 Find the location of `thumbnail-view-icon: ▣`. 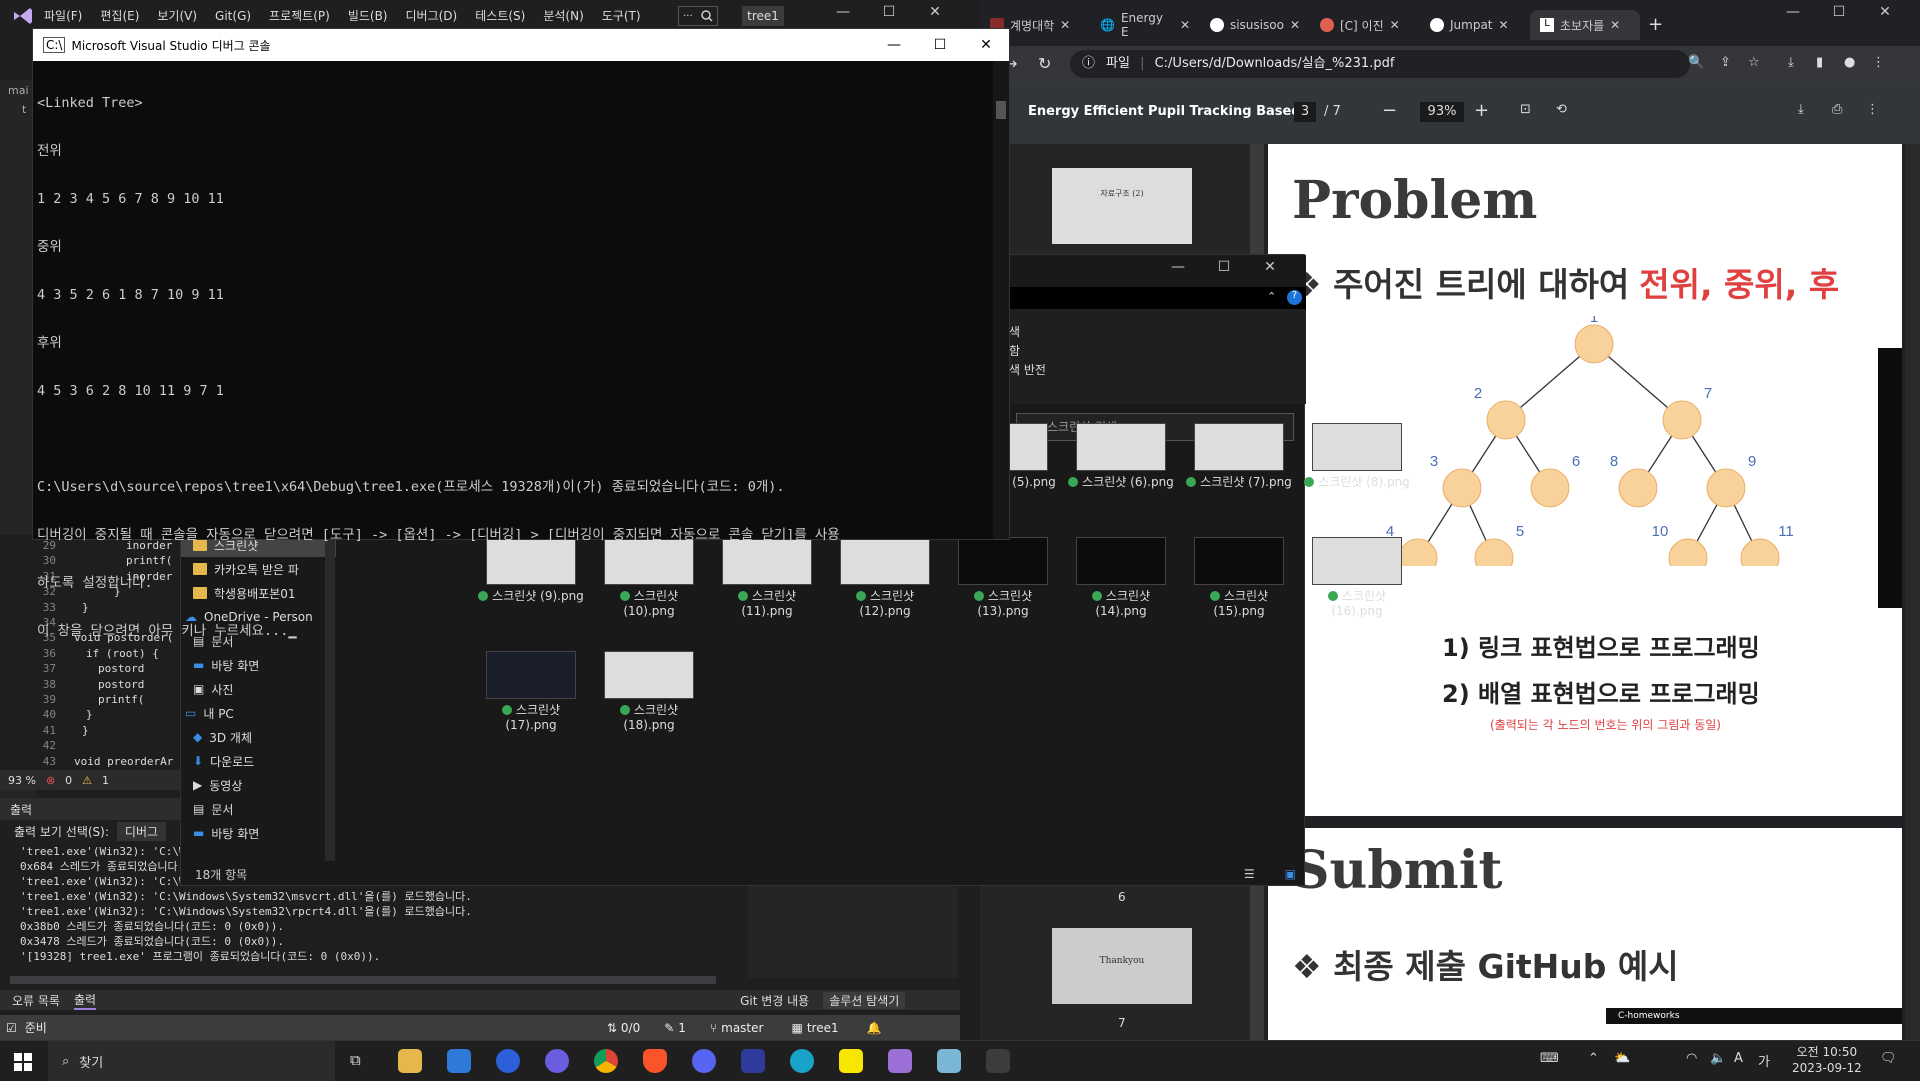

thumbnail-view-icon: ▣ is located at coordinates (1290, 874).